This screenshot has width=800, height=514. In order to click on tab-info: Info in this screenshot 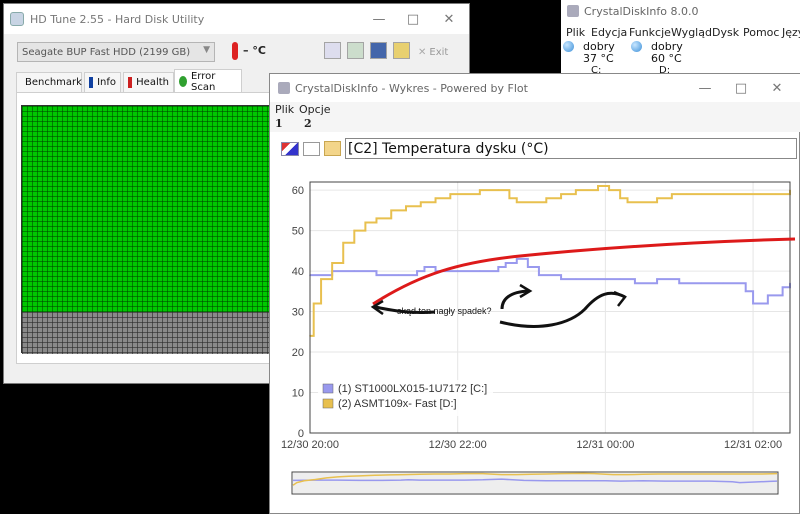, I will do `click(102, 82)`.